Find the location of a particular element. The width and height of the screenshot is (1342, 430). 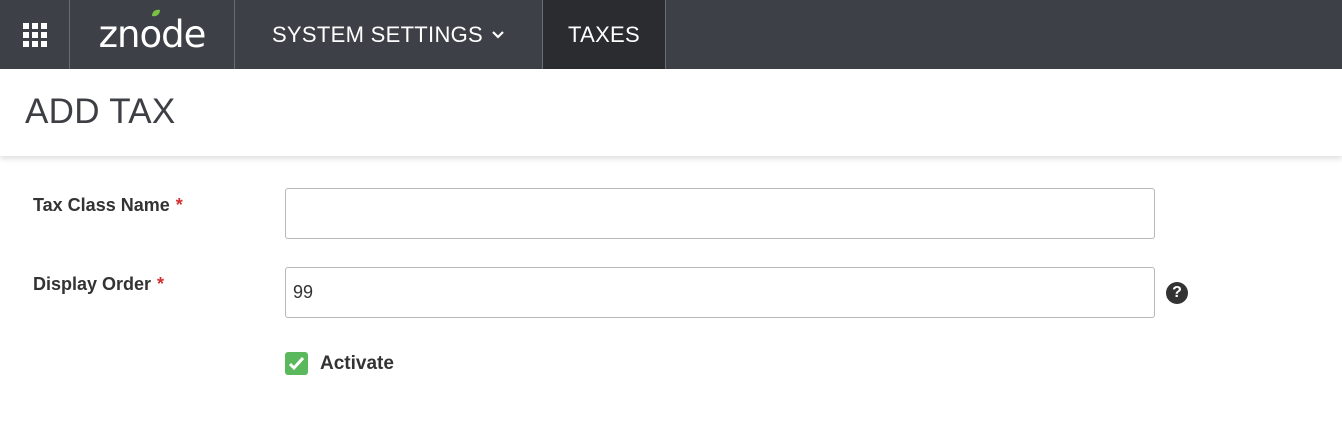

activate-checkbox is located at coordinates (296, 363).